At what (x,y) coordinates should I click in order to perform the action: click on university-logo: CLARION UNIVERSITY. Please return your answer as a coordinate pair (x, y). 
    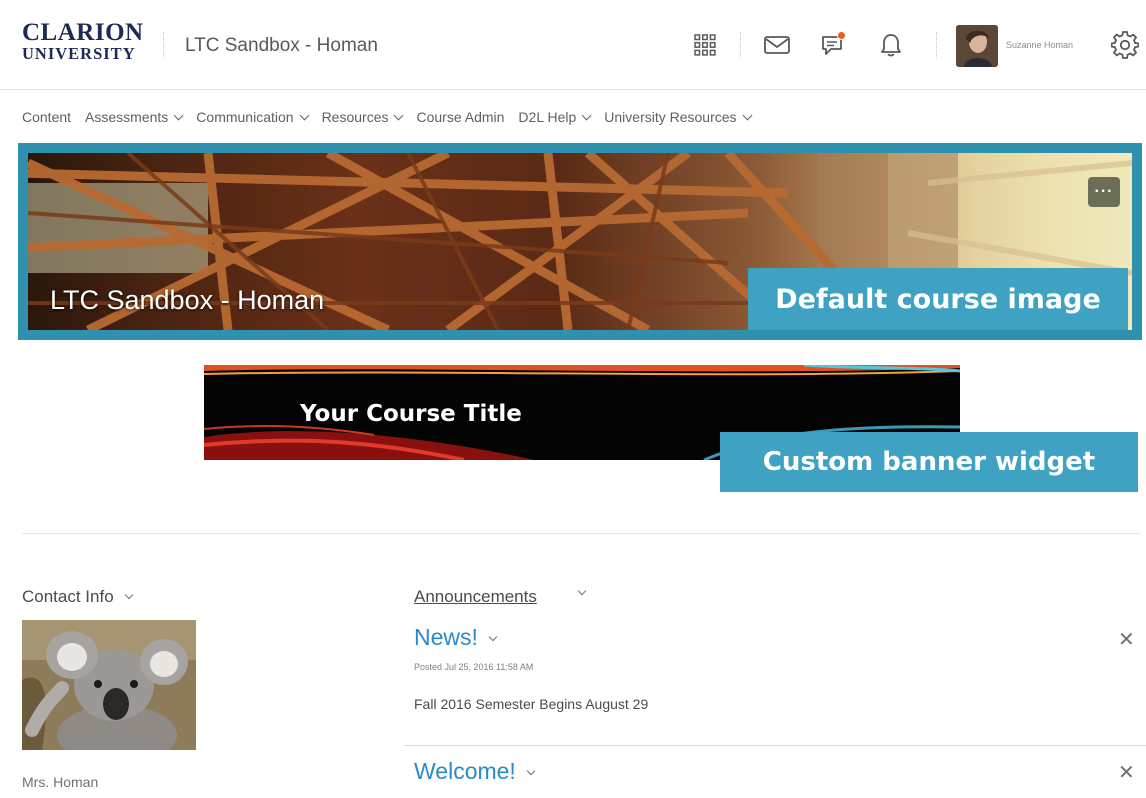
    Looking at the image, I should click on (83, 41).